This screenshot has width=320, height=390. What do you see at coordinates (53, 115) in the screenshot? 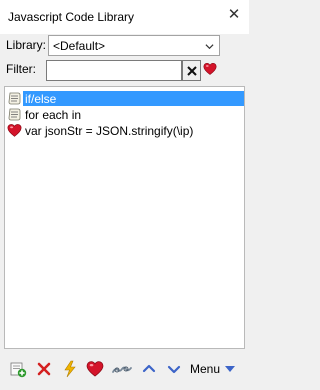
I see `snippet-name: for each in` at bounding box center [53, 115].